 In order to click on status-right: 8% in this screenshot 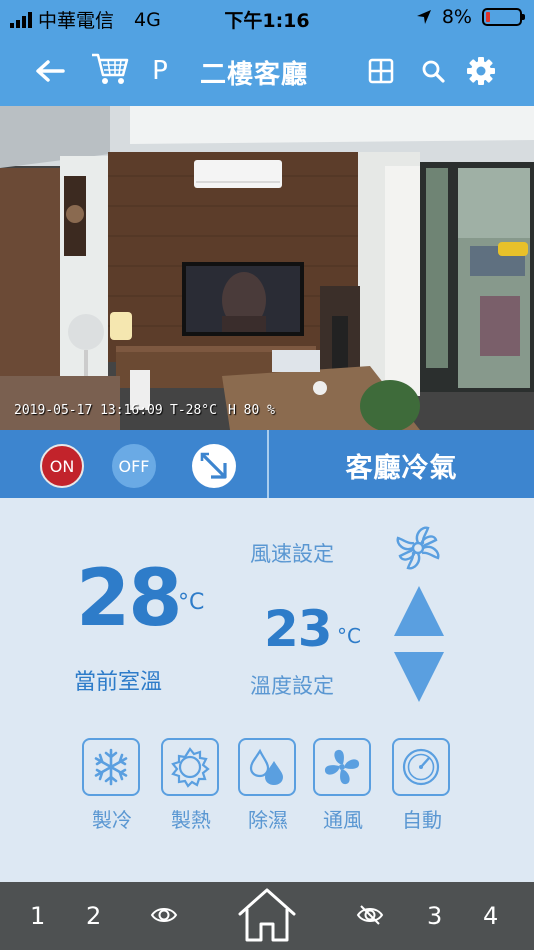, I will do `click(470, 17)`.